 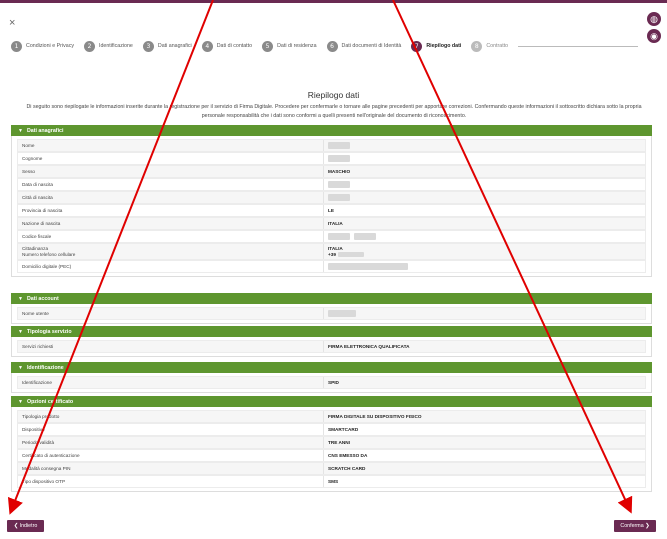 I want to click on row-key: Dispositivo, so click(x=171, y=429).